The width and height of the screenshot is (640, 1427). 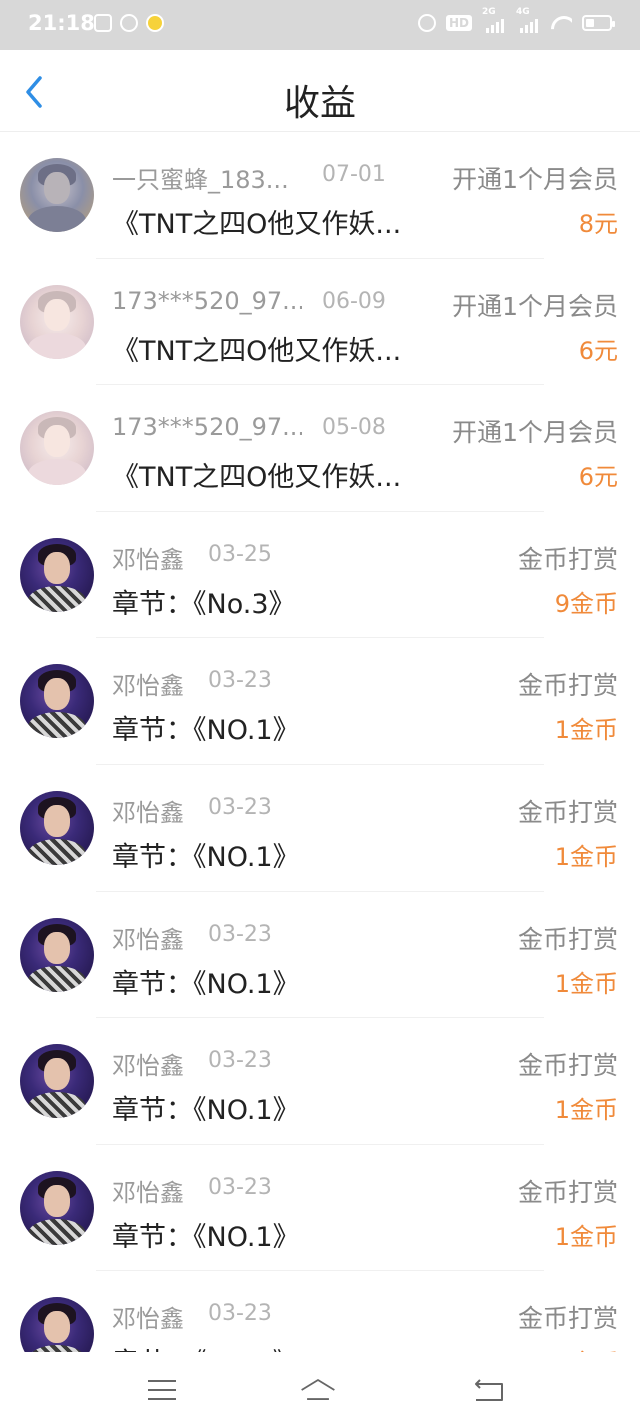 I want to click on notification-icons, so click(x=129, y=23).